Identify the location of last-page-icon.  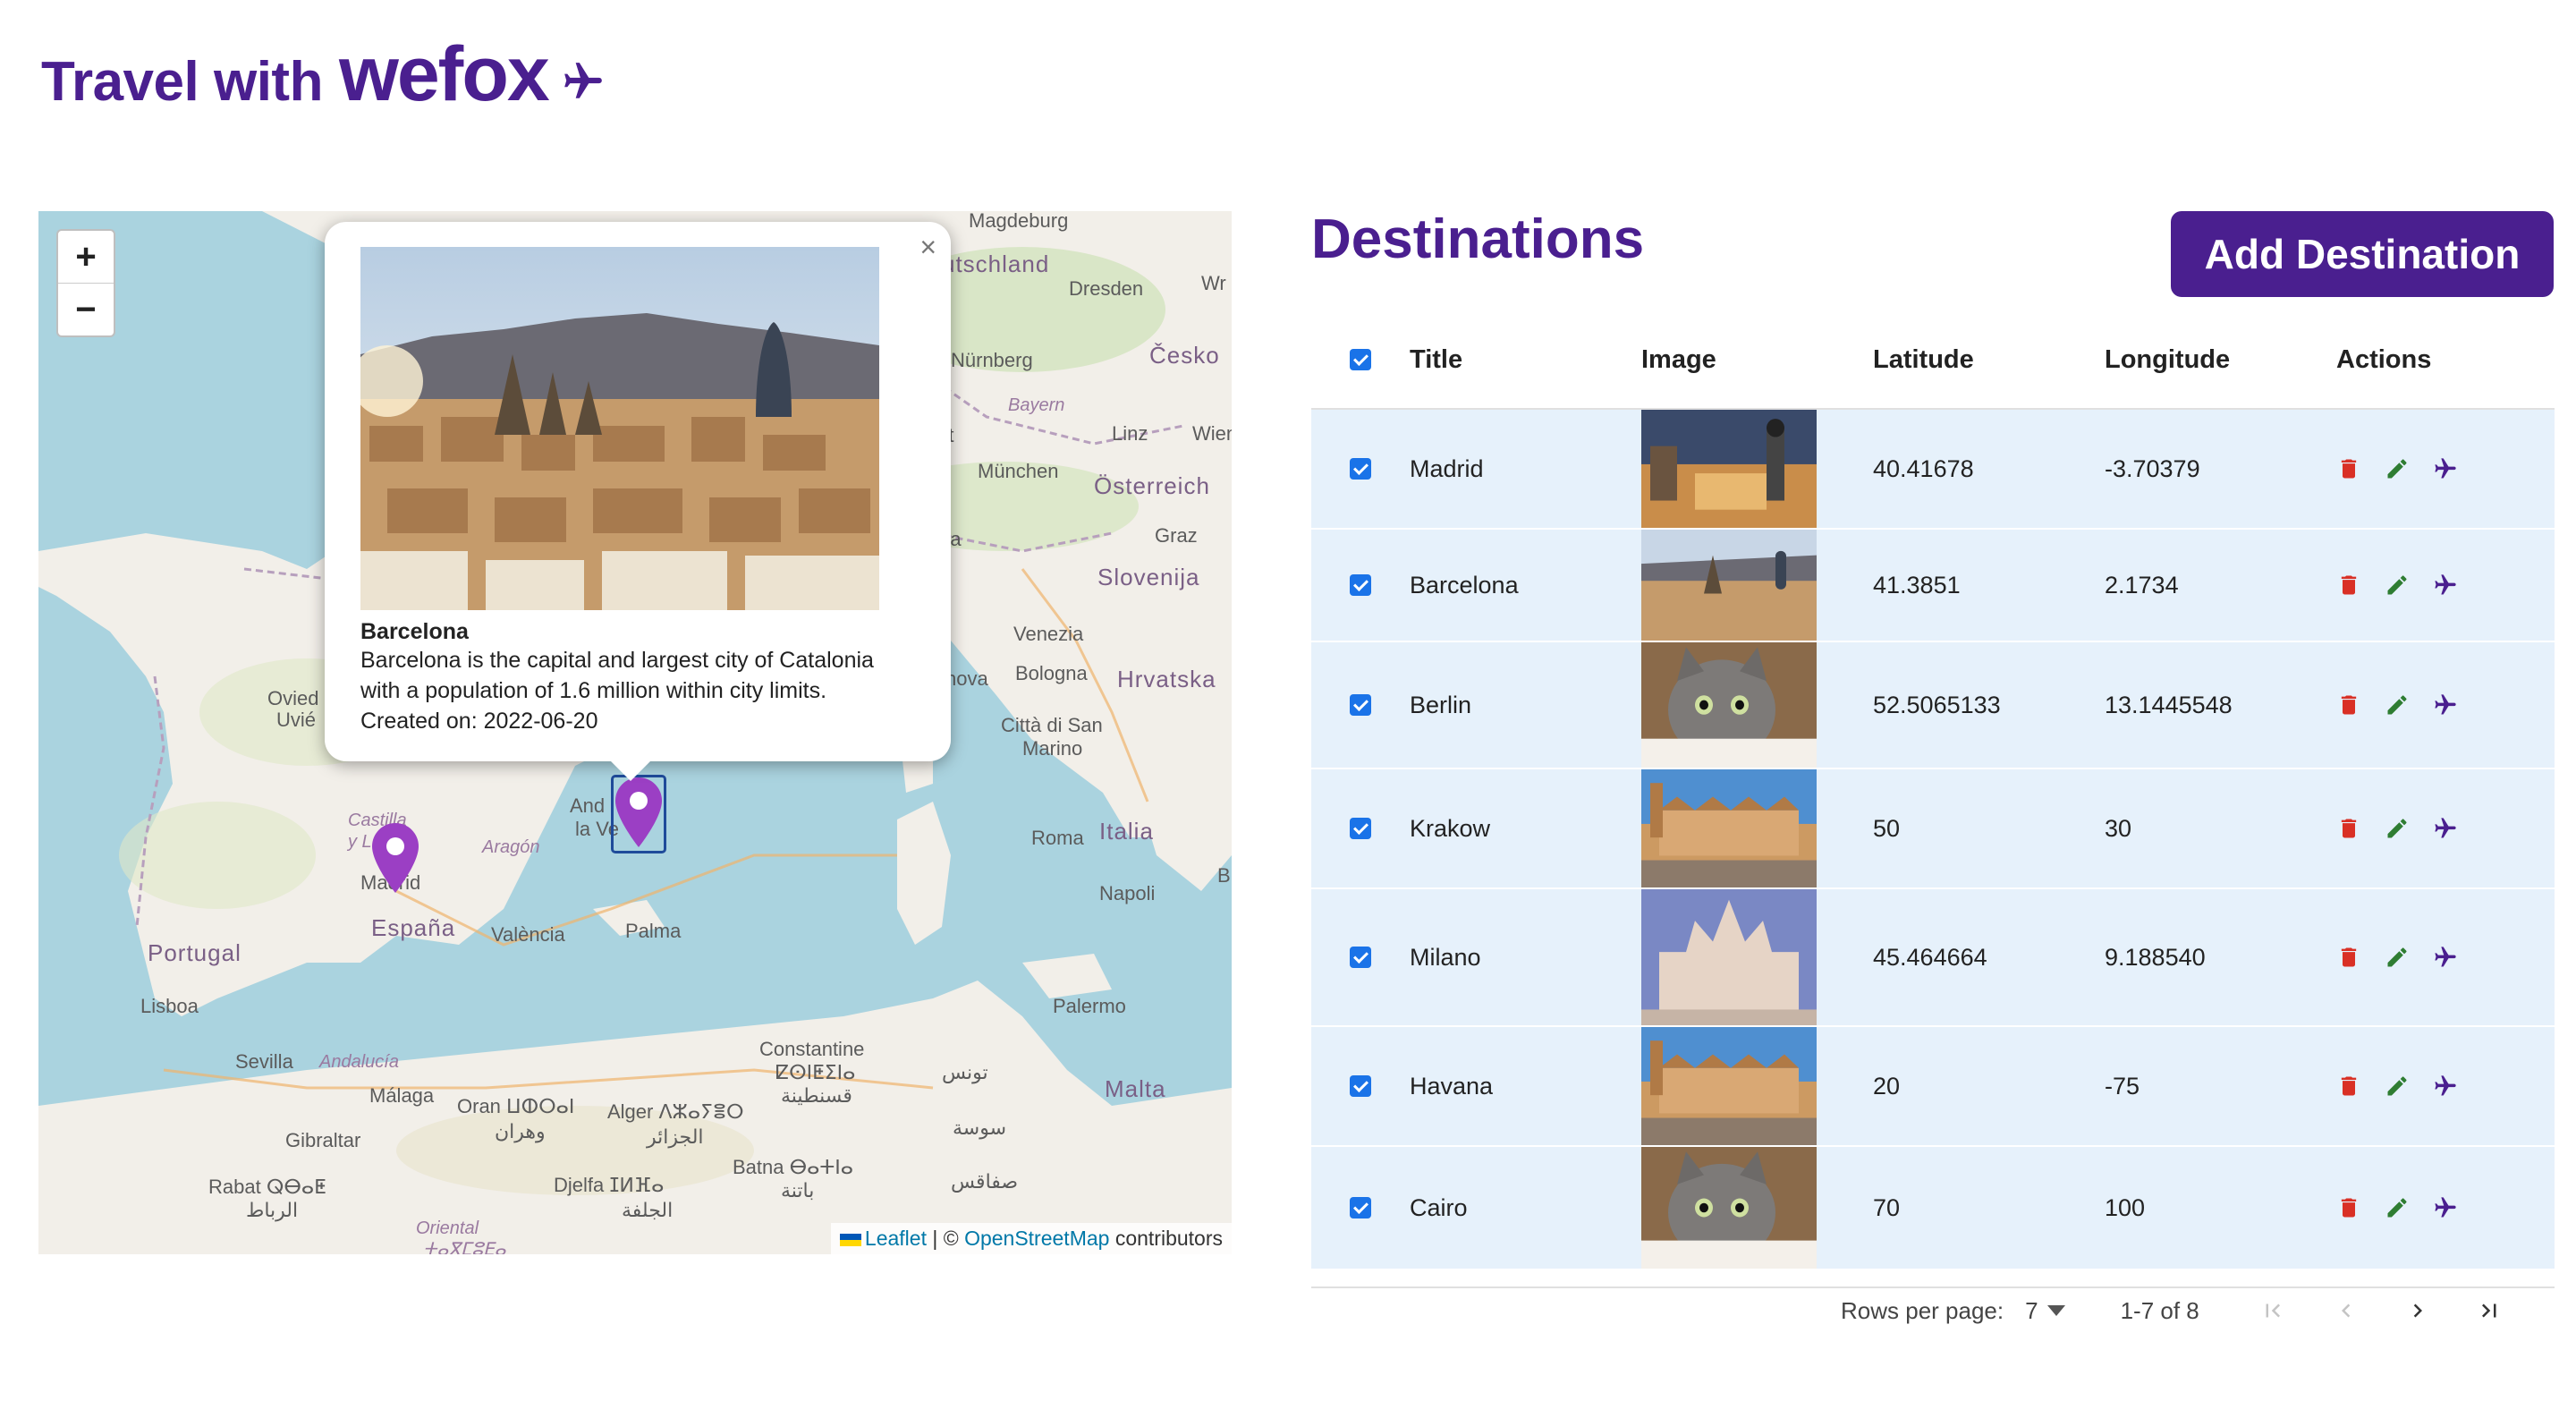
(2488, 1310).